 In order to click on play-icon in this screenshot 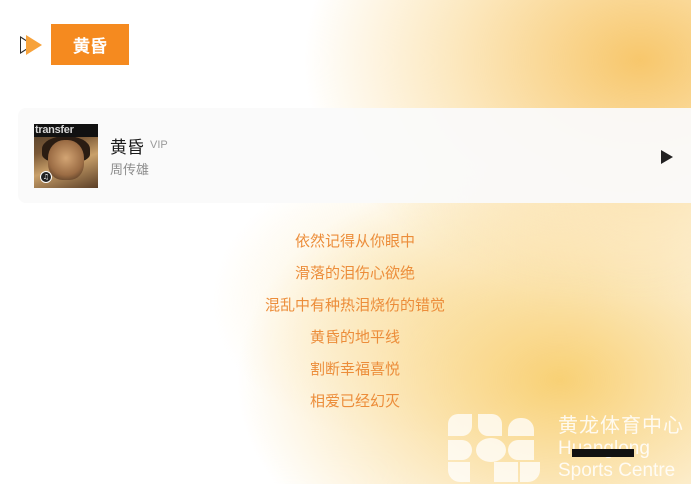, I will do `click(668, 157)`.